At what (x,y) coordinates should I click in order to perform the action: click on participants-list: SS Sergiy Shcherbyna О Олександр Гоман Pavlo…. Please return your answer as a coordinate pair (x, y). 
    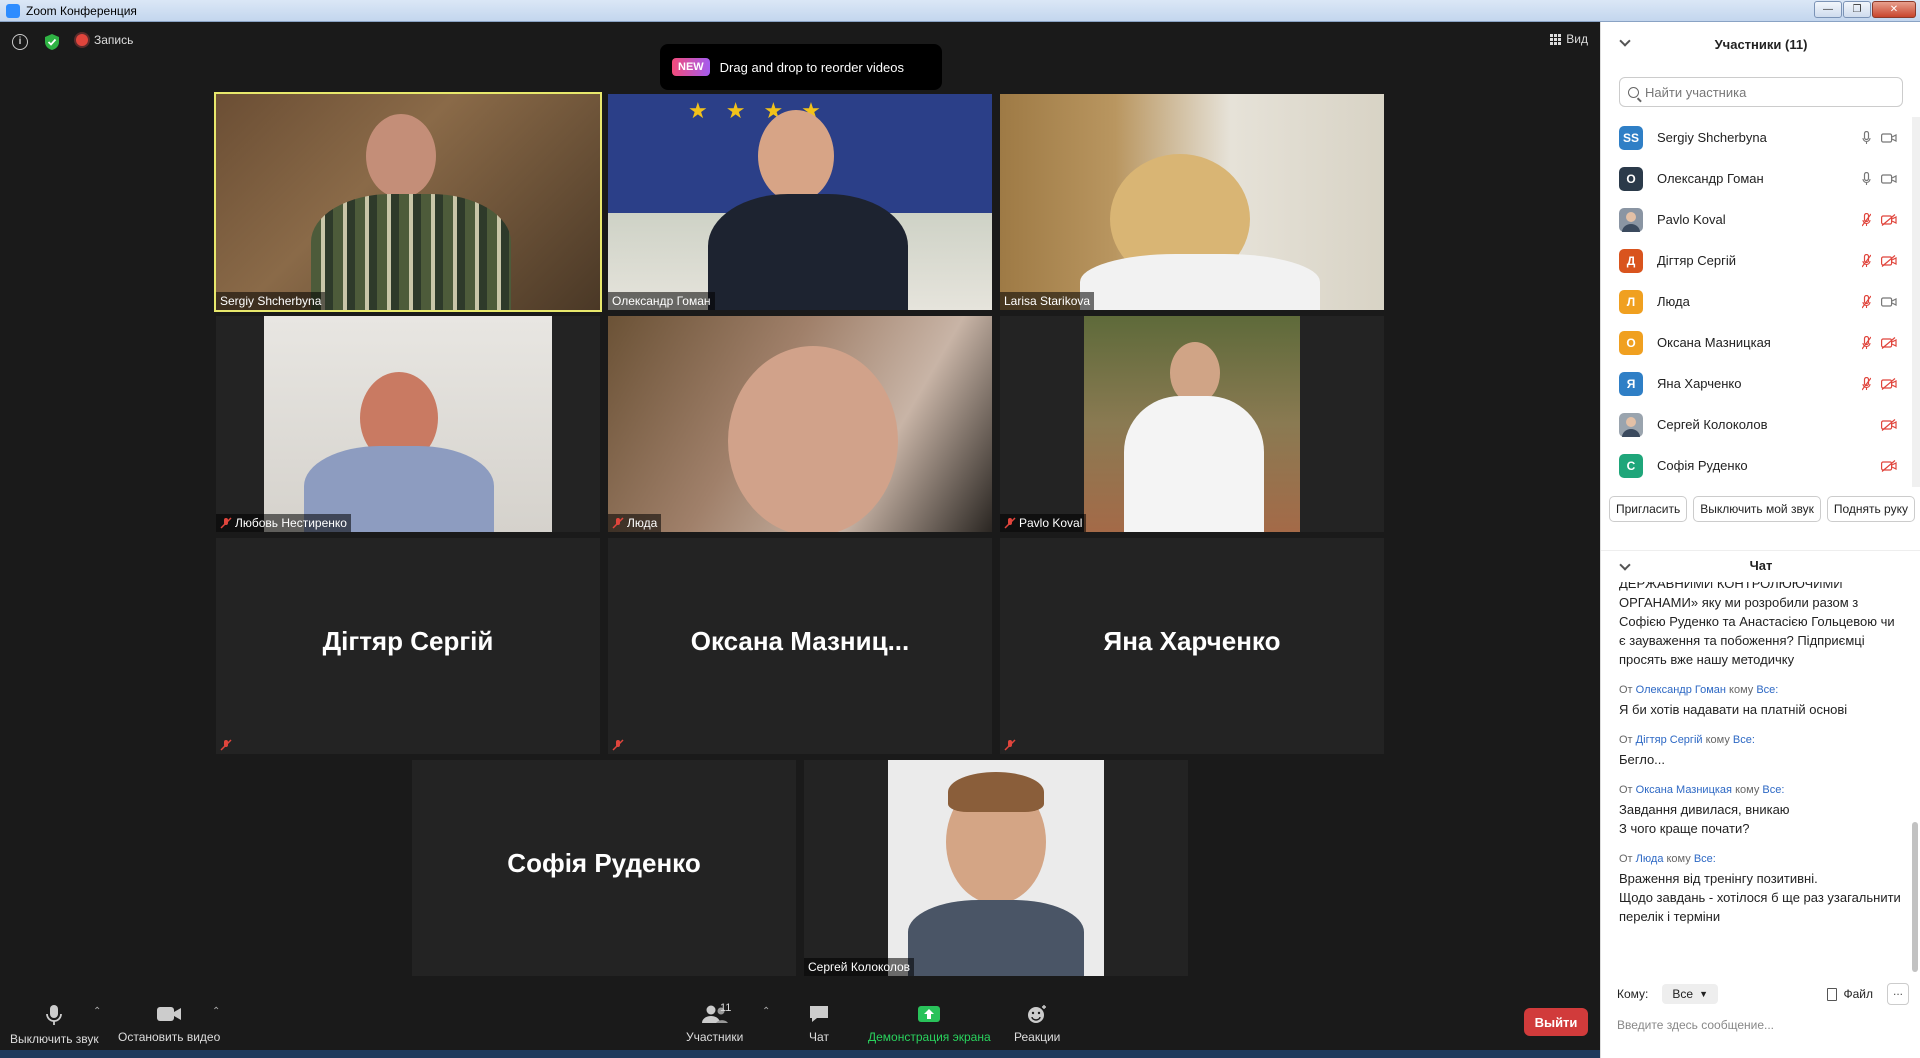
    Looking at the image, I should click on (1756, 301).